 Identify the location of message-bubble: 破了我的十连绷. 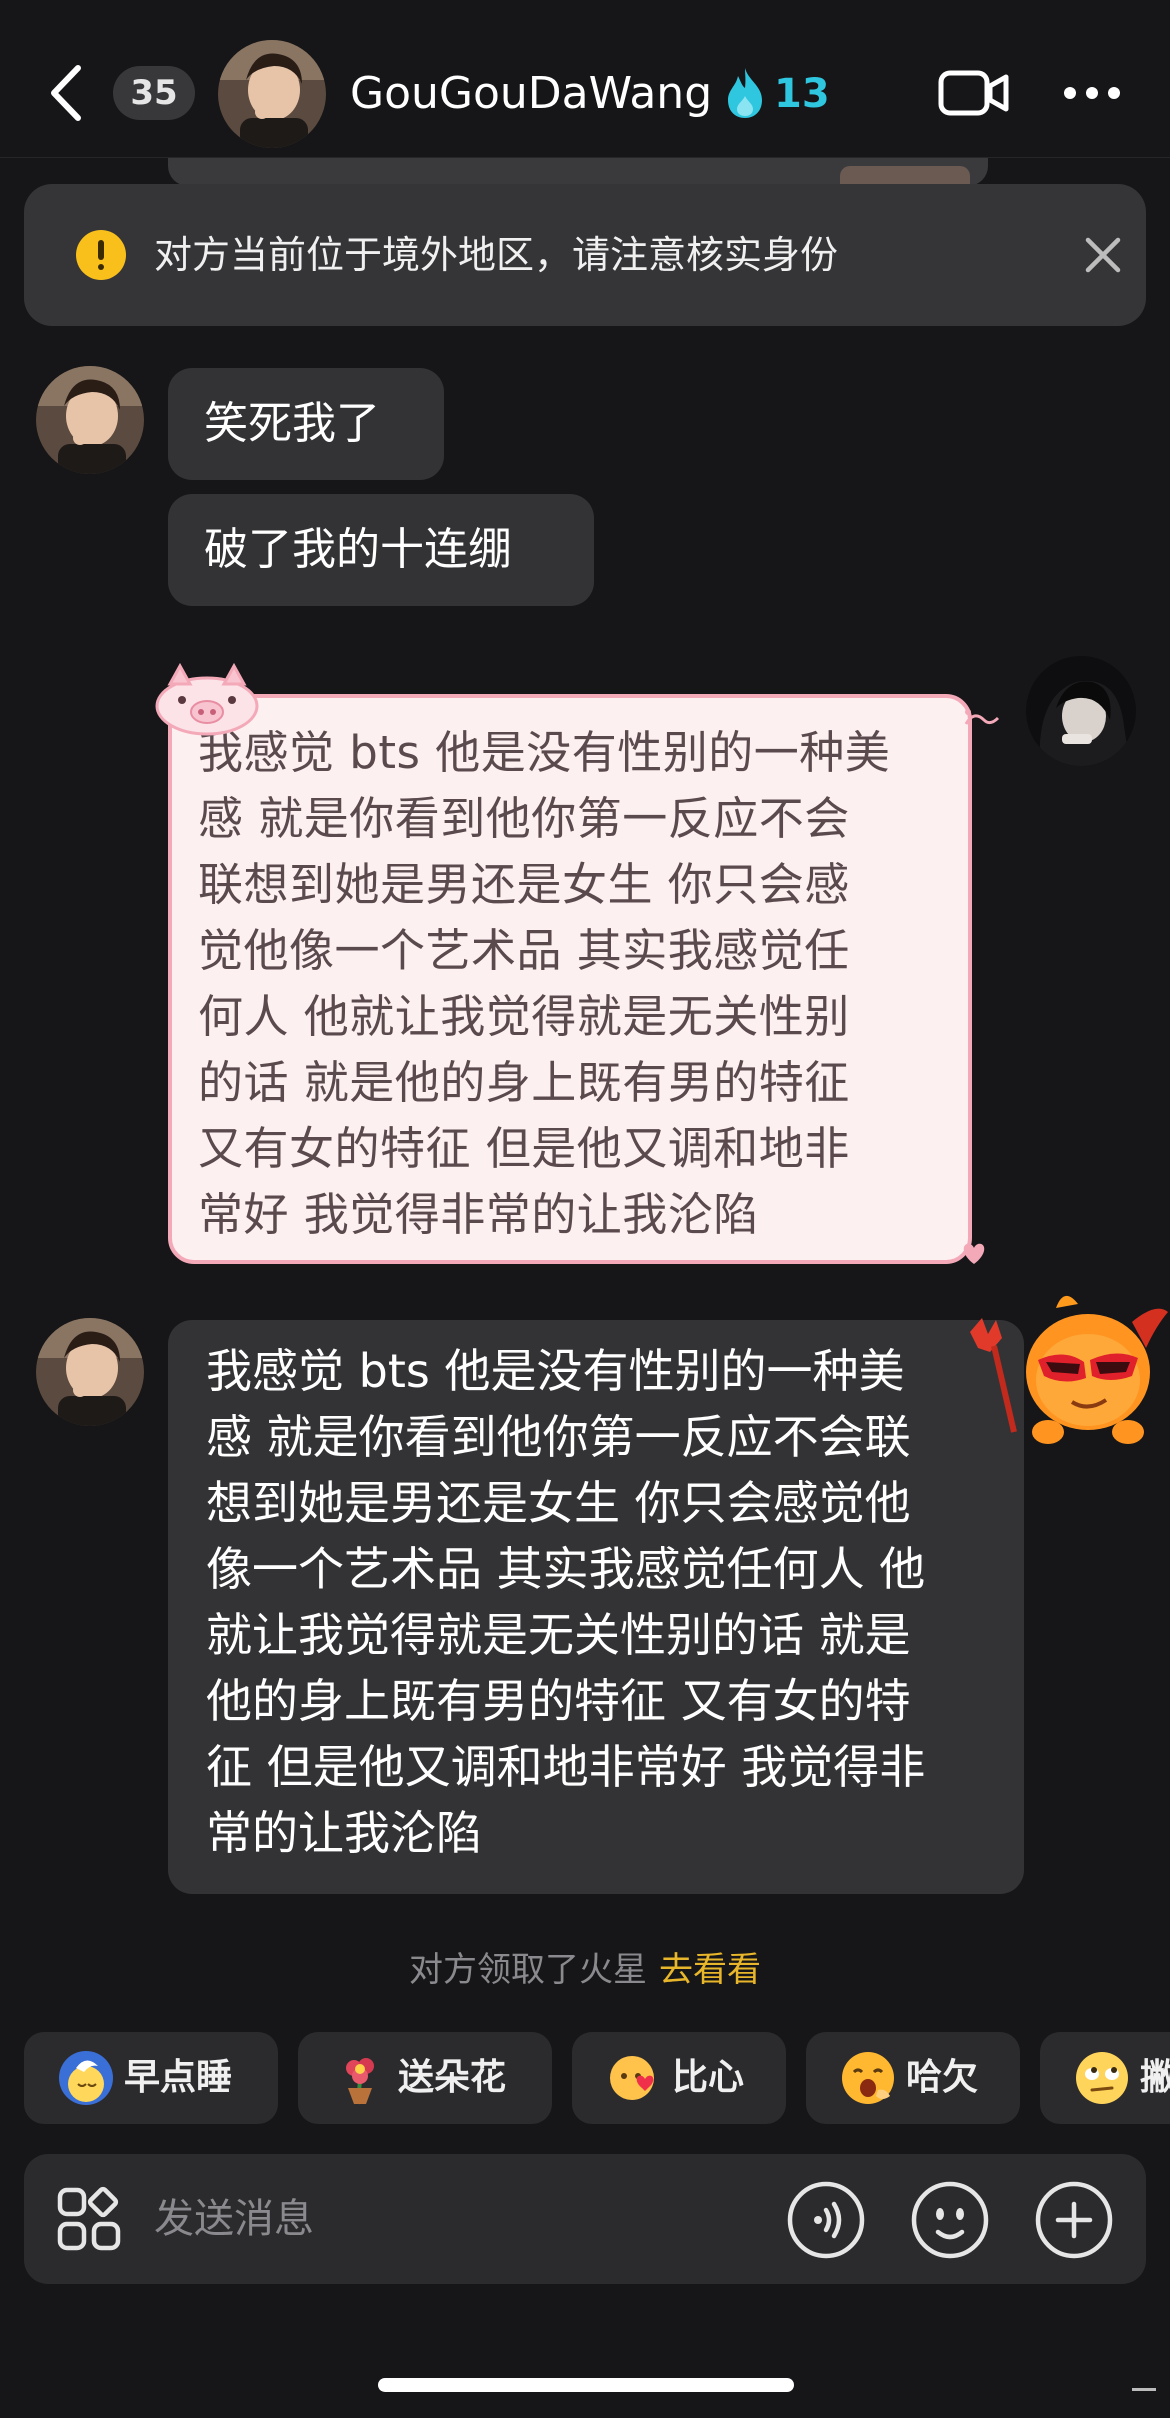
(381, 550).